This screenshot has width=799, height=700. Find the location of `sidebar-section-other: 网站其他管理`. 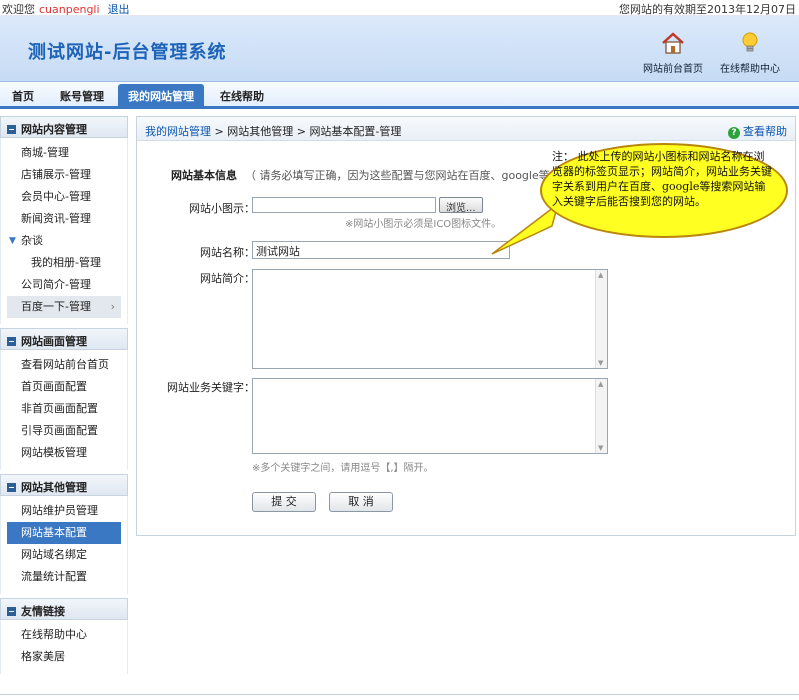

sidebar-section-other: 网站其他管理 is located at coordinates (64, 485).